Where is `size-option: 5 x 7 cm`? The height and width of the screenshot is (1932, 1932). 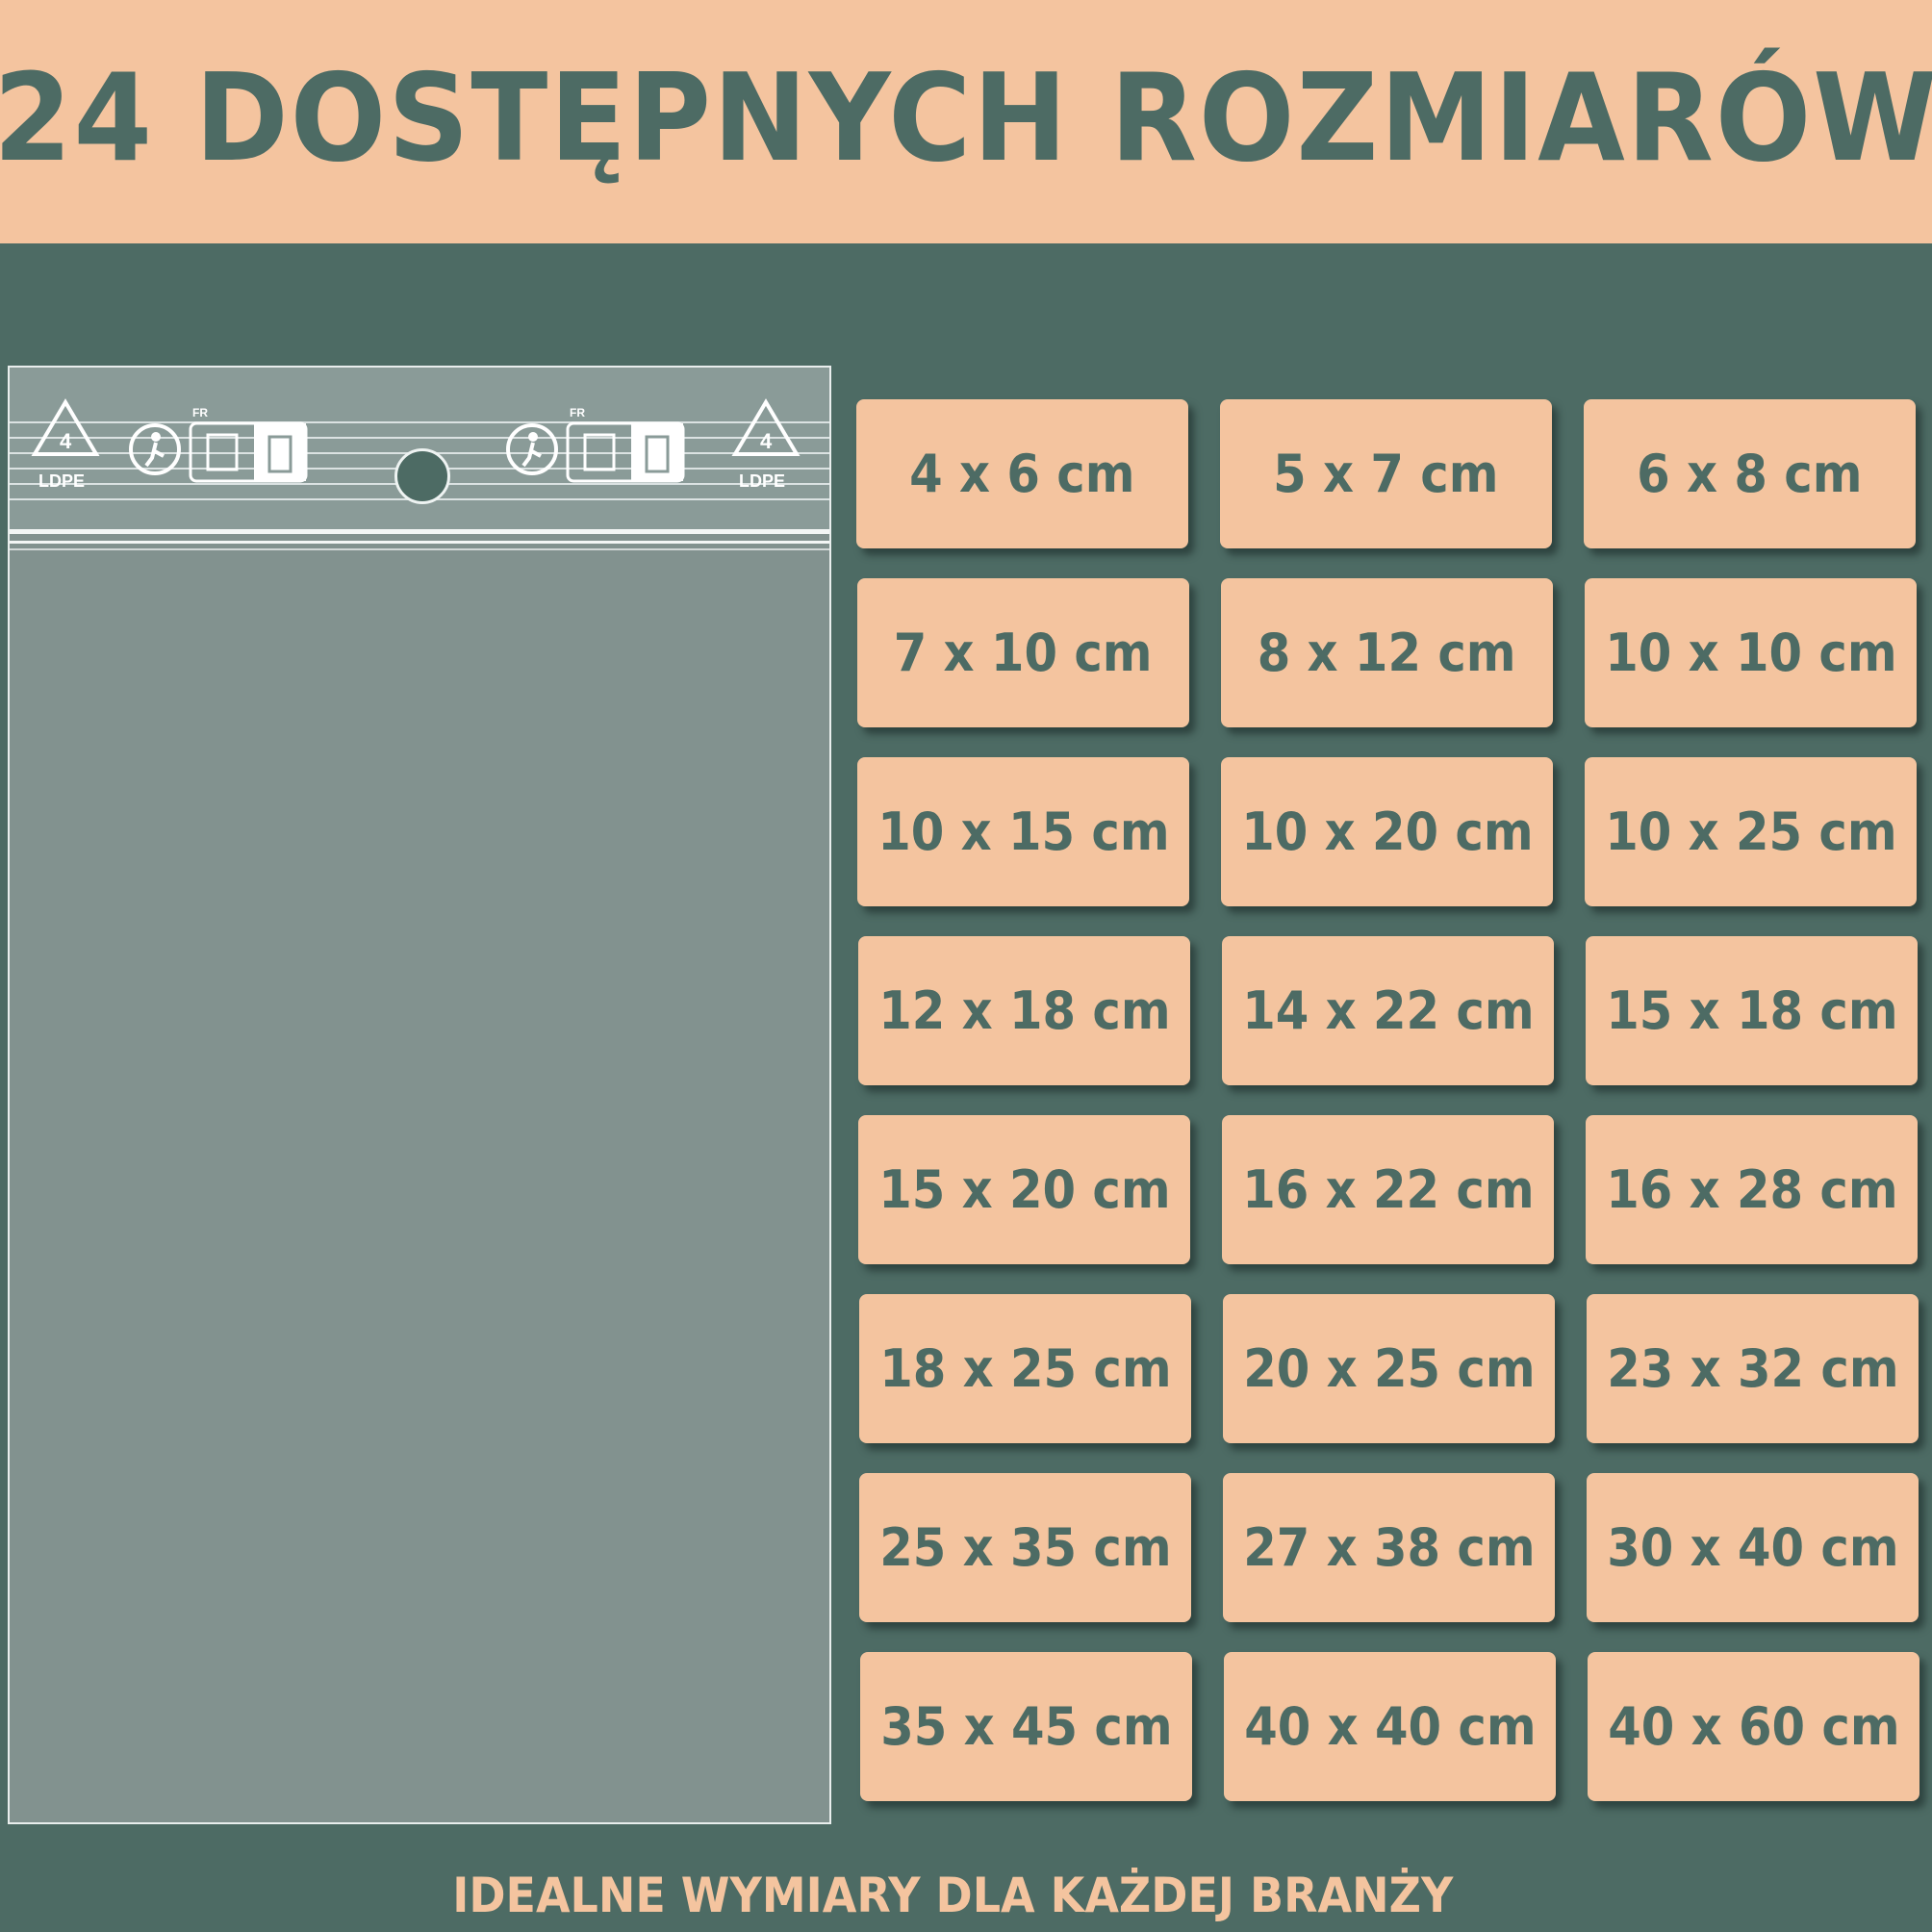
size-option: 5 x 7 cm is located at coordinates (1386, 473).